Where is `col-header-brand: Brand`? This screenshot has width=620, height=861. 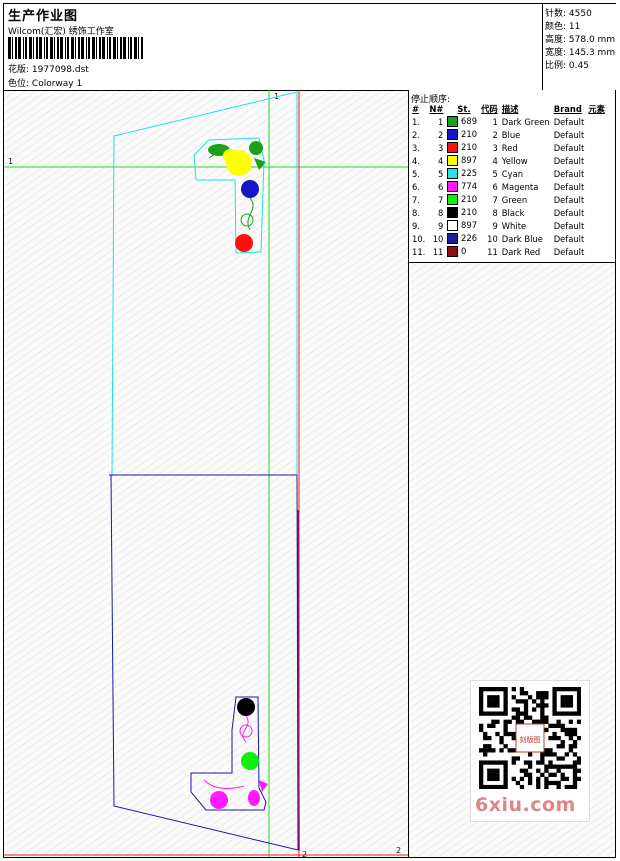
col-header-brand: Brand is located at coordinates (567, 109).